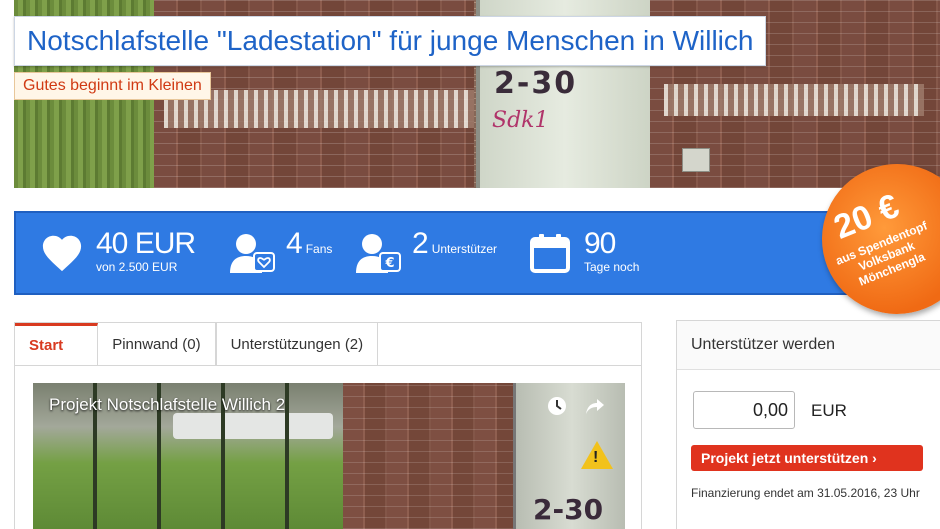 The image size is (940, 529). What do you see at coordinates (294, 243) in the screenshot?
I see `stat-fans-value: 4` at bounding box center [294, 243].